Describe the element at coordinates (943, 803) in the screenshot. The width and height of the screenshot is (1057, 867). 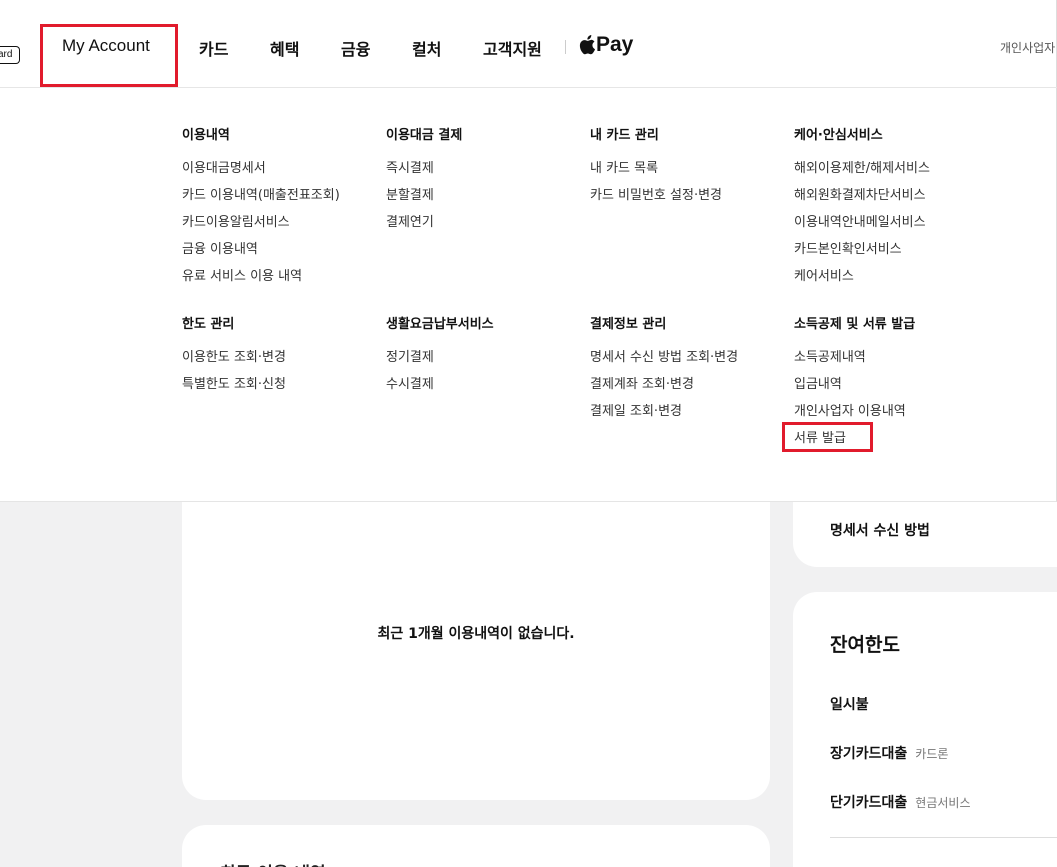
I see `limit-row-sub: 현금서비스` at that location.